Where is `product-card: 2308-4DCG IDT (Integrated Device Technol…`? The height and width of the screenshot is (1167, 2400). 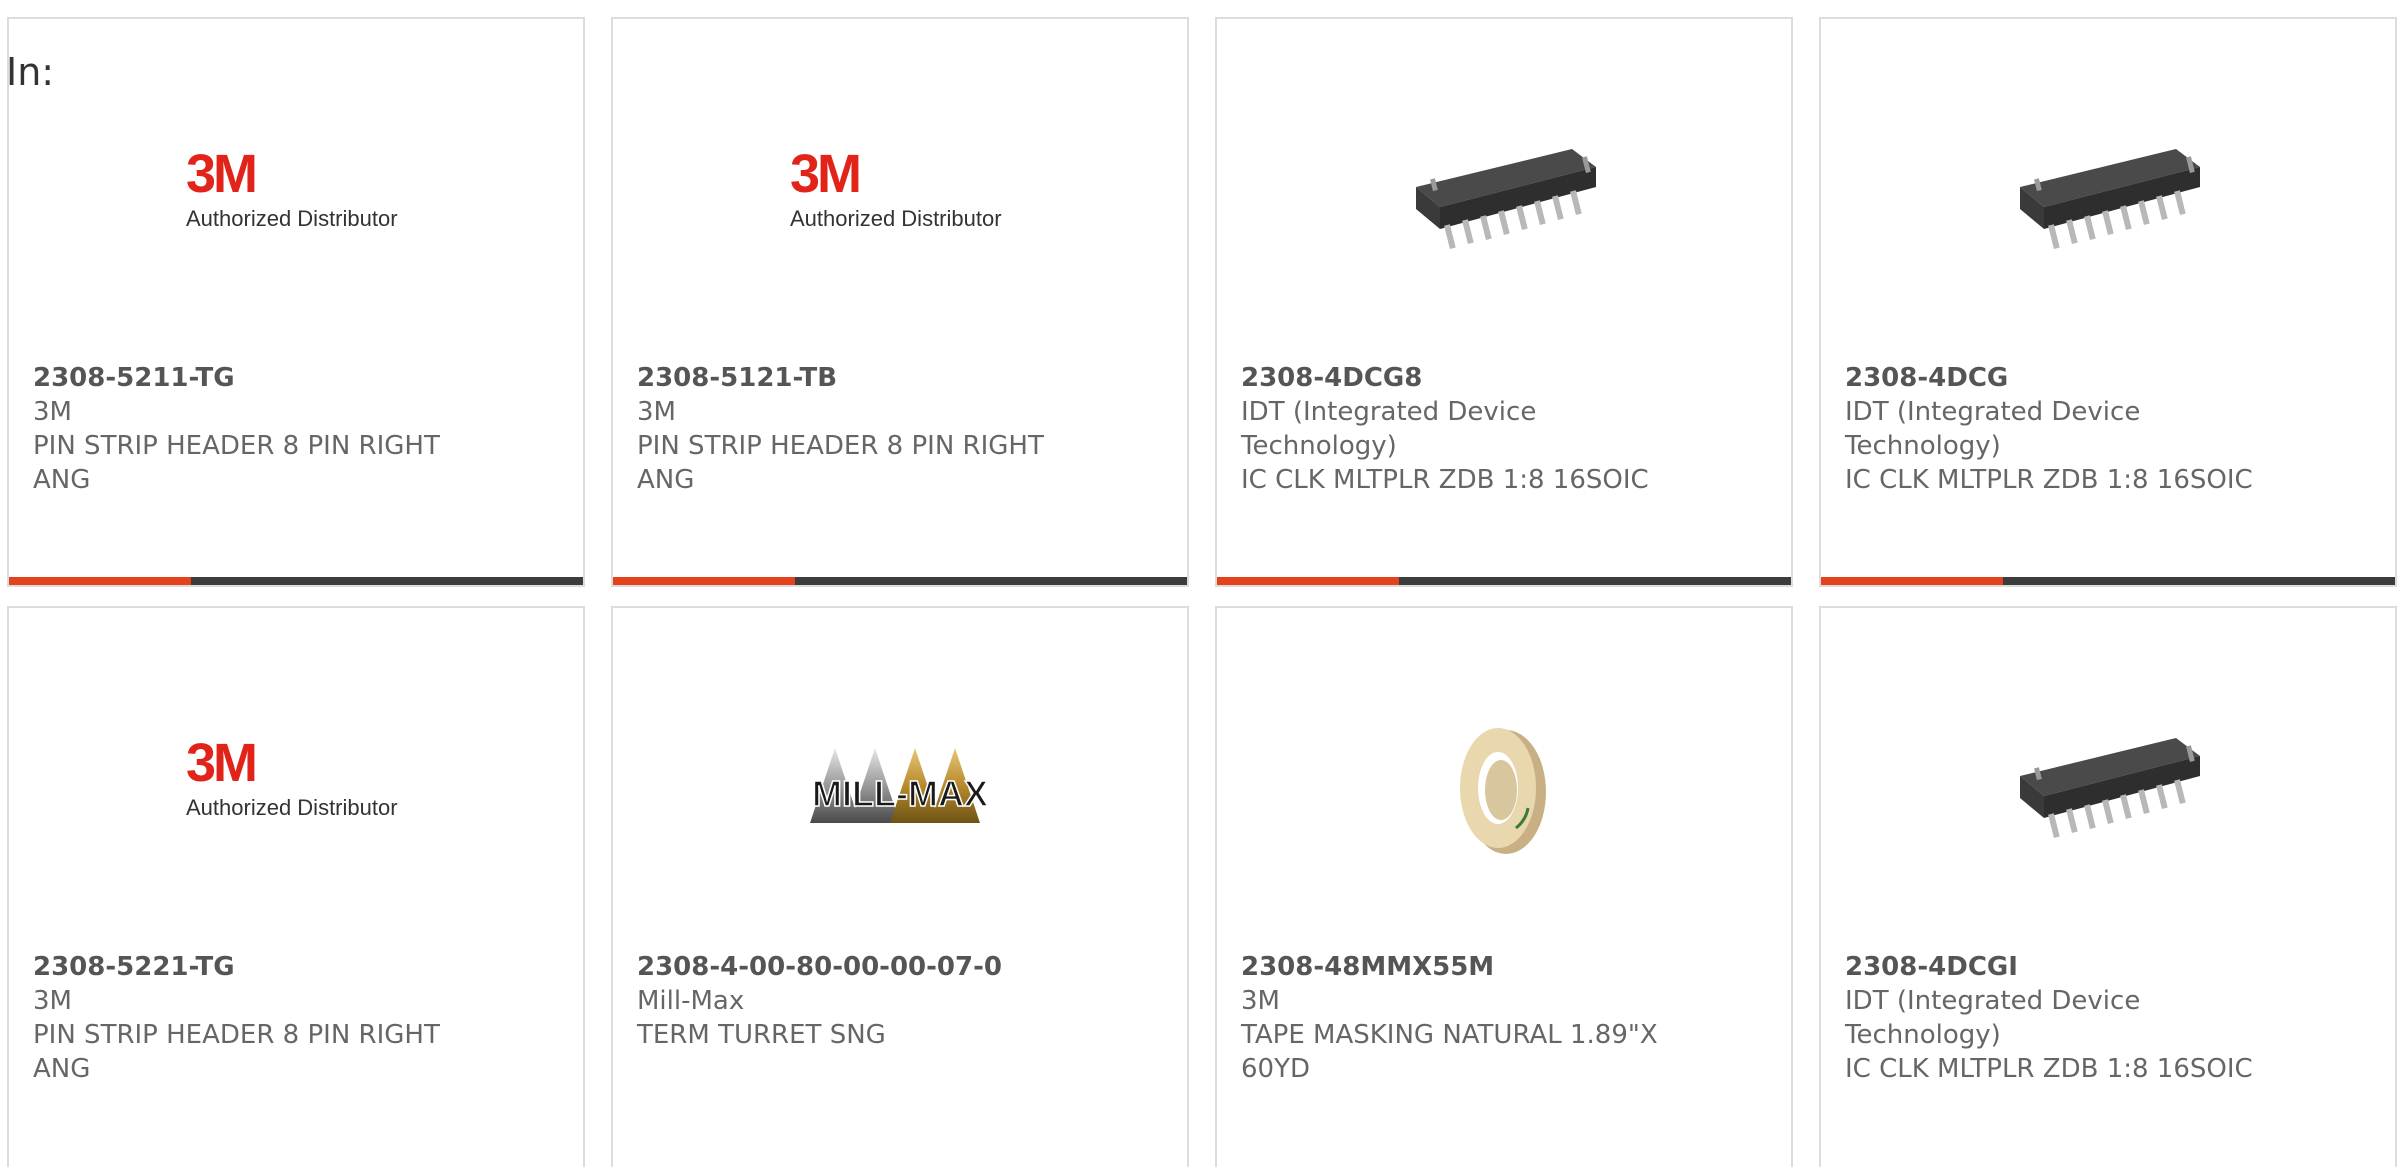 product-card: 2308-4DCG IDT (Integrated Device Technol… is located at coordinates (2108, 302).